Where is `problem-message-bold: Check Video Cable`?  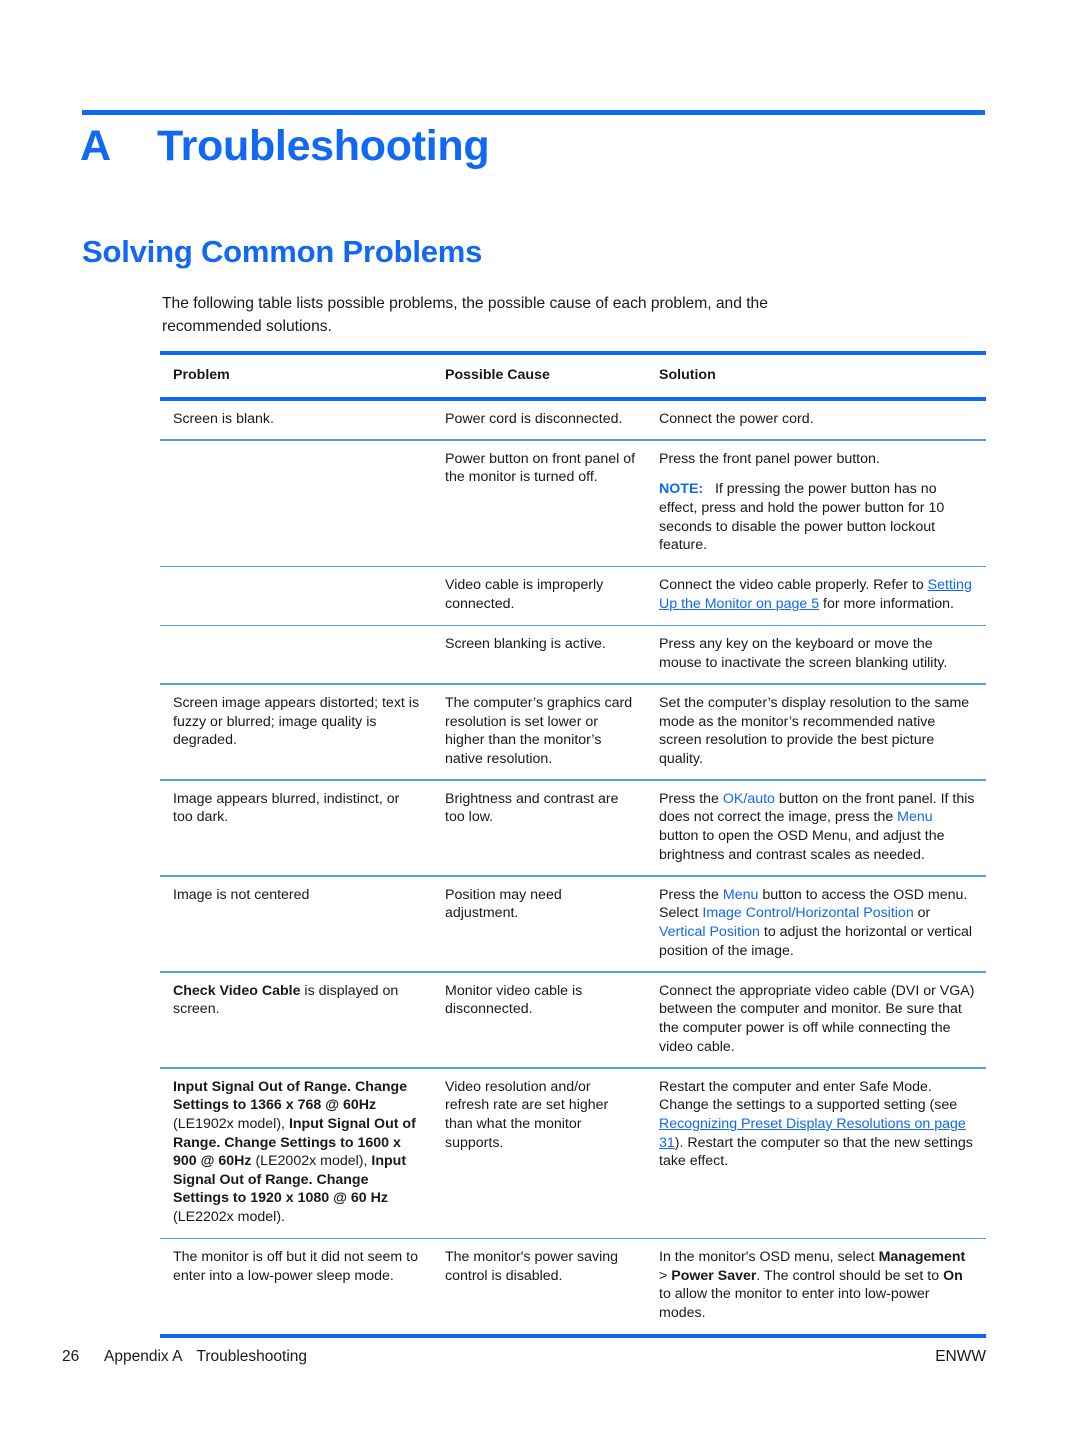
problem-message-bold: Check Video Cable is located at coordinates (237, 990).